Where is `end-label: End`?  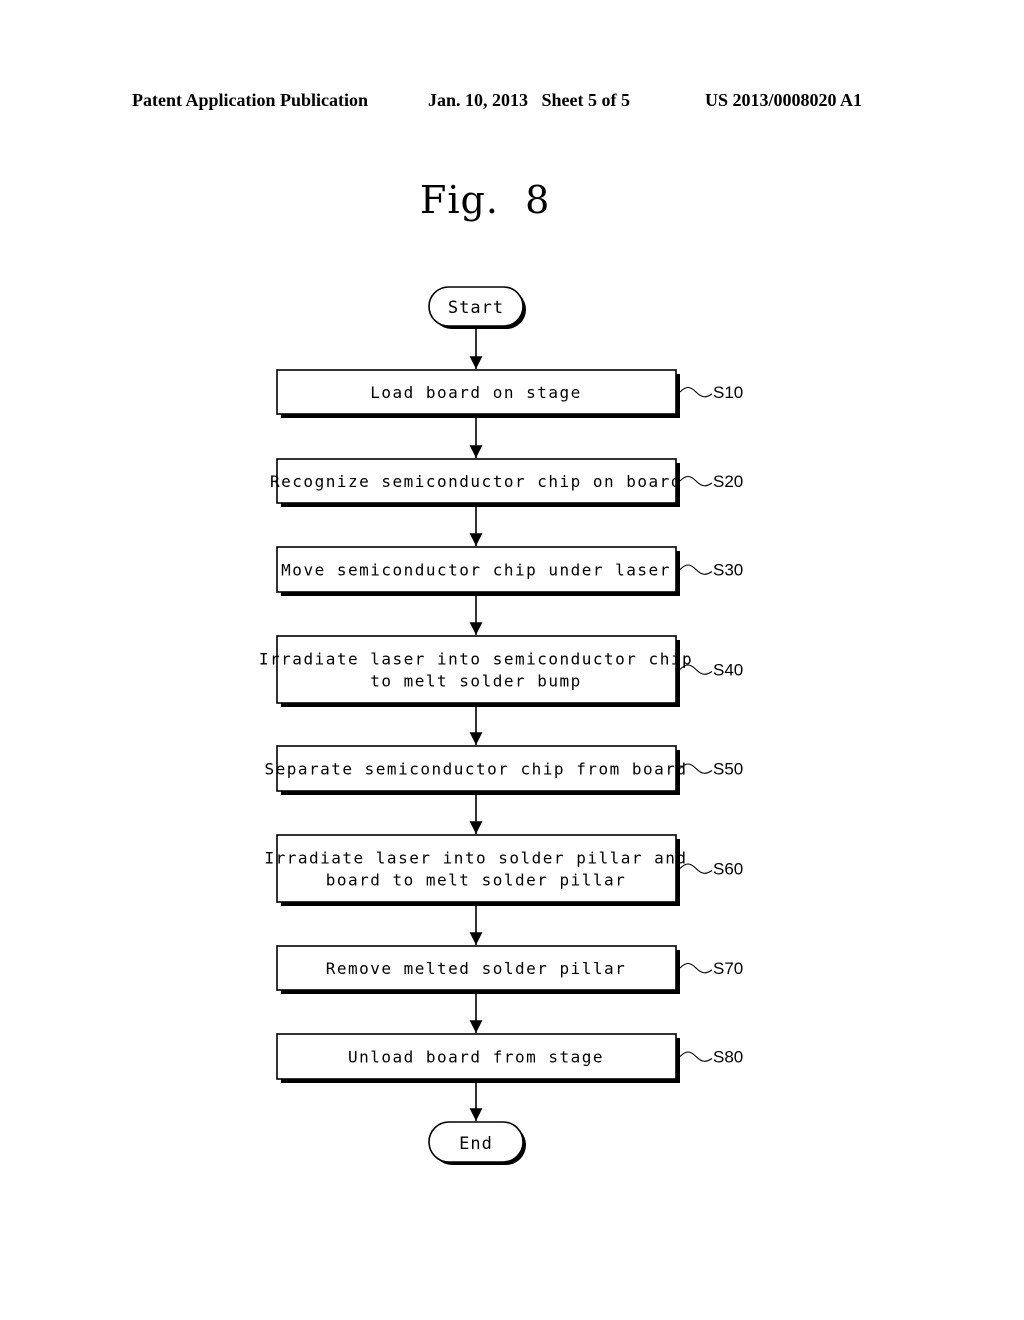 end-label: End is located at coordinates (476, 1144).